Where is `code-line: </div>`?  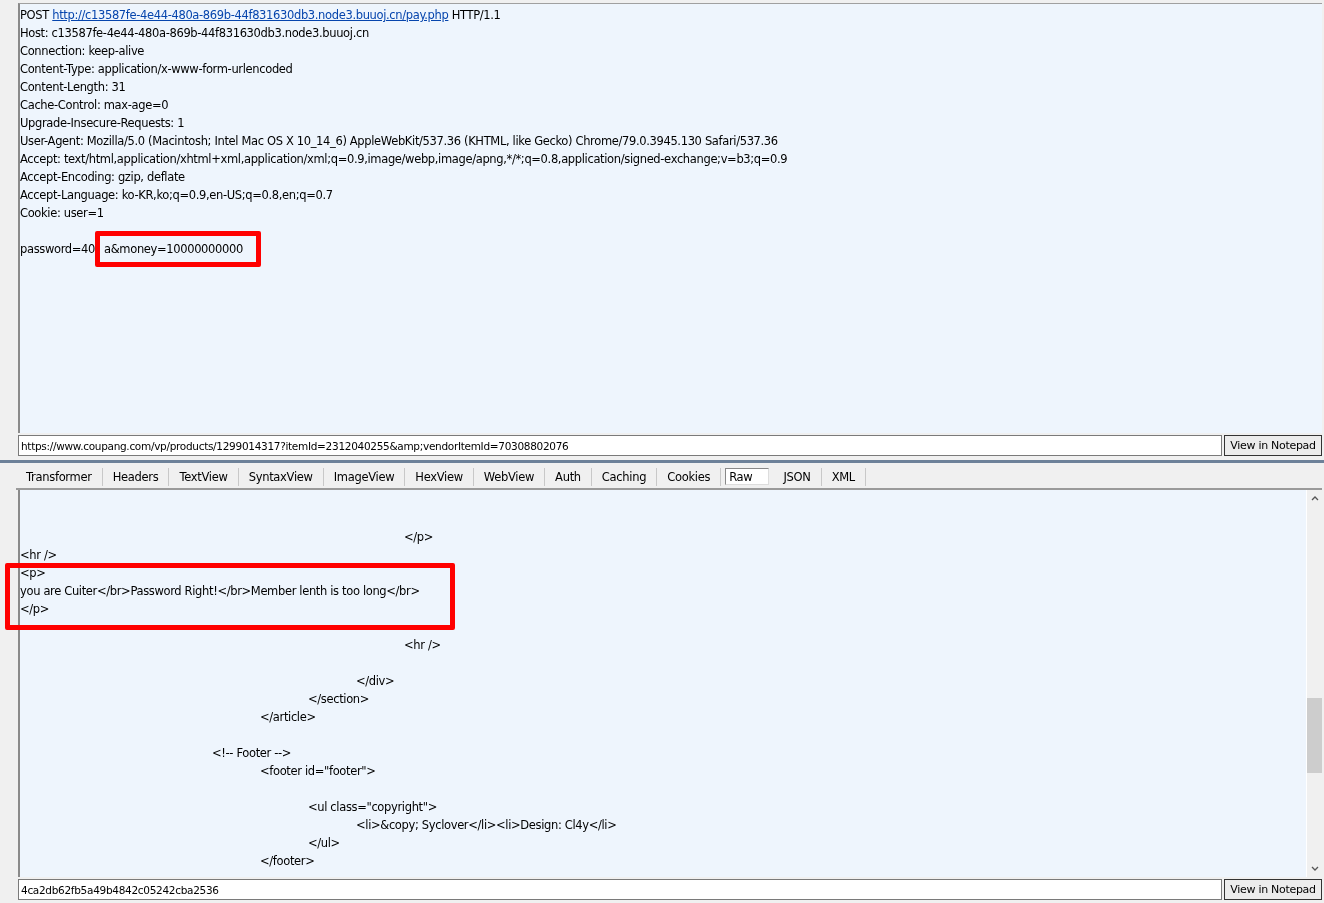
code-line: </div> is located at coordinates (375, 681).